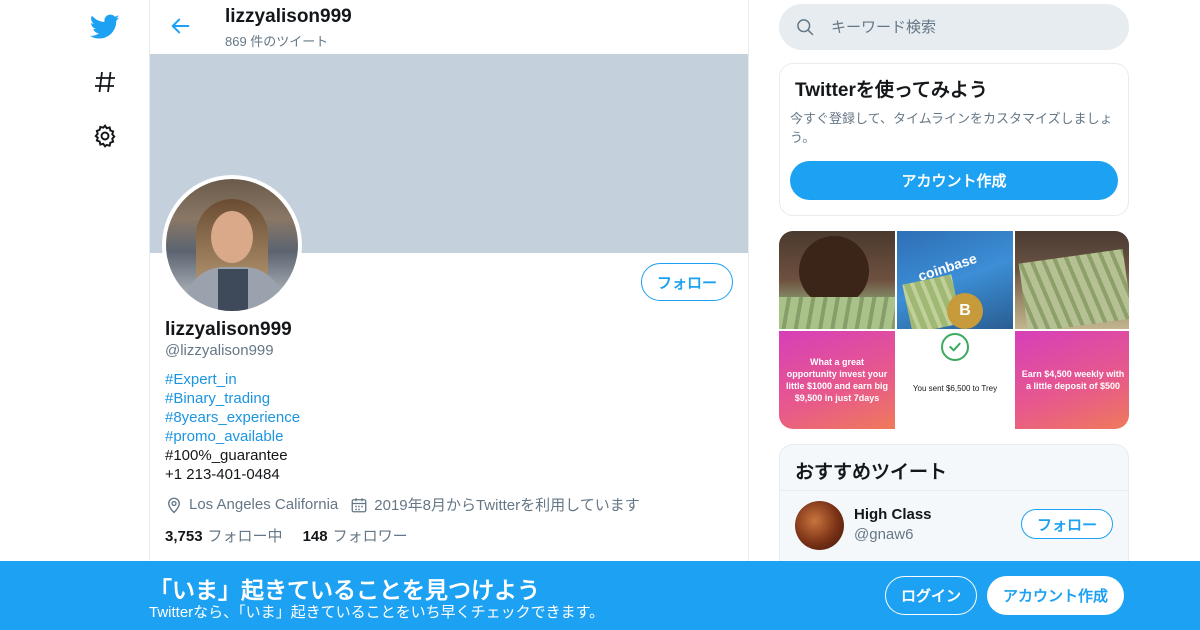 Image resolution: width=1200 pixels, height=630 pixels. I want to click on recommended-account-handle: @gnaw6, so click(884, 534).